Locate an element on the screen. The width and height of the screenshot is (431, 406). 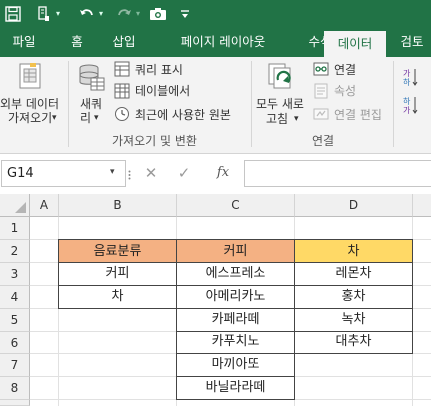
cell-d2: 차 is located at coordinates (353, 251).